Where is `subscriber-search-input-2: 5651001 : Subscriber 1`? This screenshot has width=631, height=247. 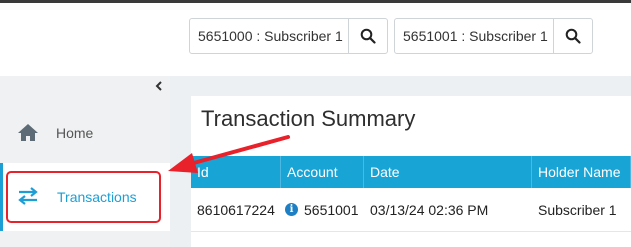
subscriber-search-input-2: 5651001 : Subscriber 1 is located at coordinates (474, 36).